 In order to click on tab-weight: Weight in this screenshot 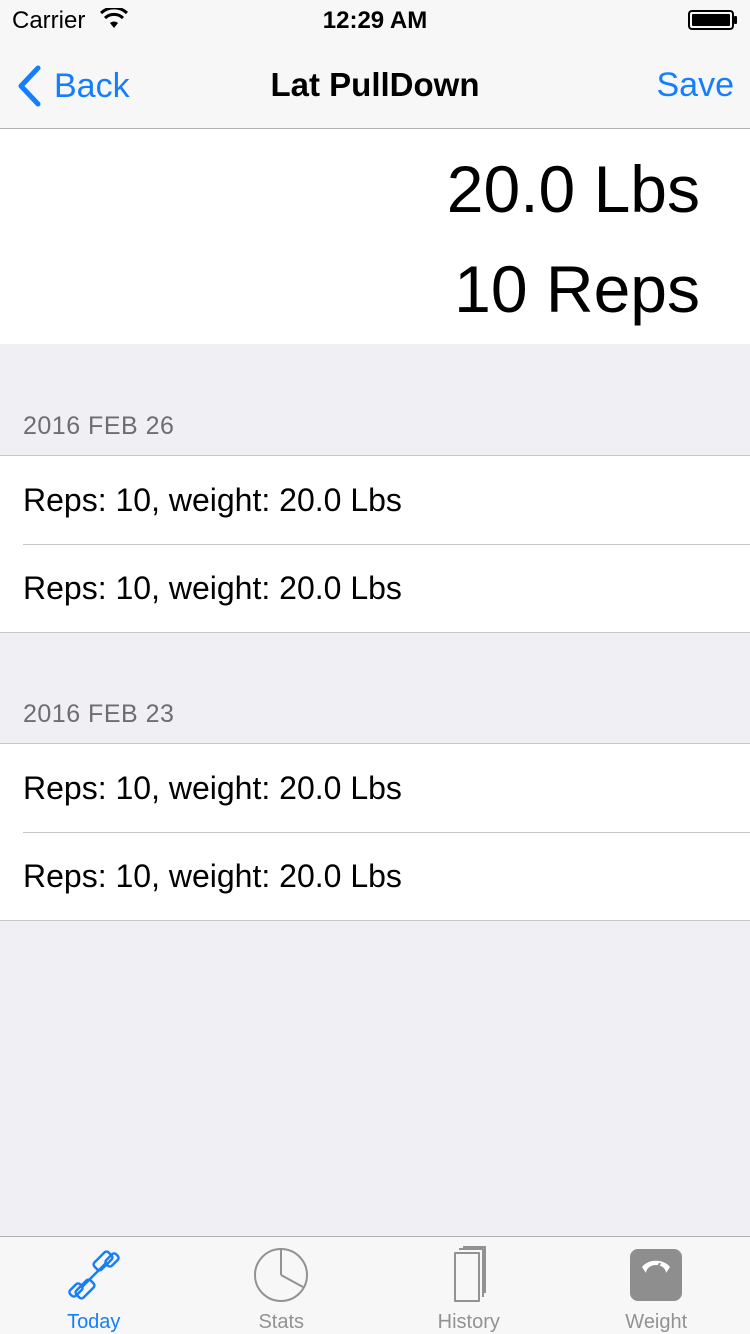, I will do `click(656, 1285)`.